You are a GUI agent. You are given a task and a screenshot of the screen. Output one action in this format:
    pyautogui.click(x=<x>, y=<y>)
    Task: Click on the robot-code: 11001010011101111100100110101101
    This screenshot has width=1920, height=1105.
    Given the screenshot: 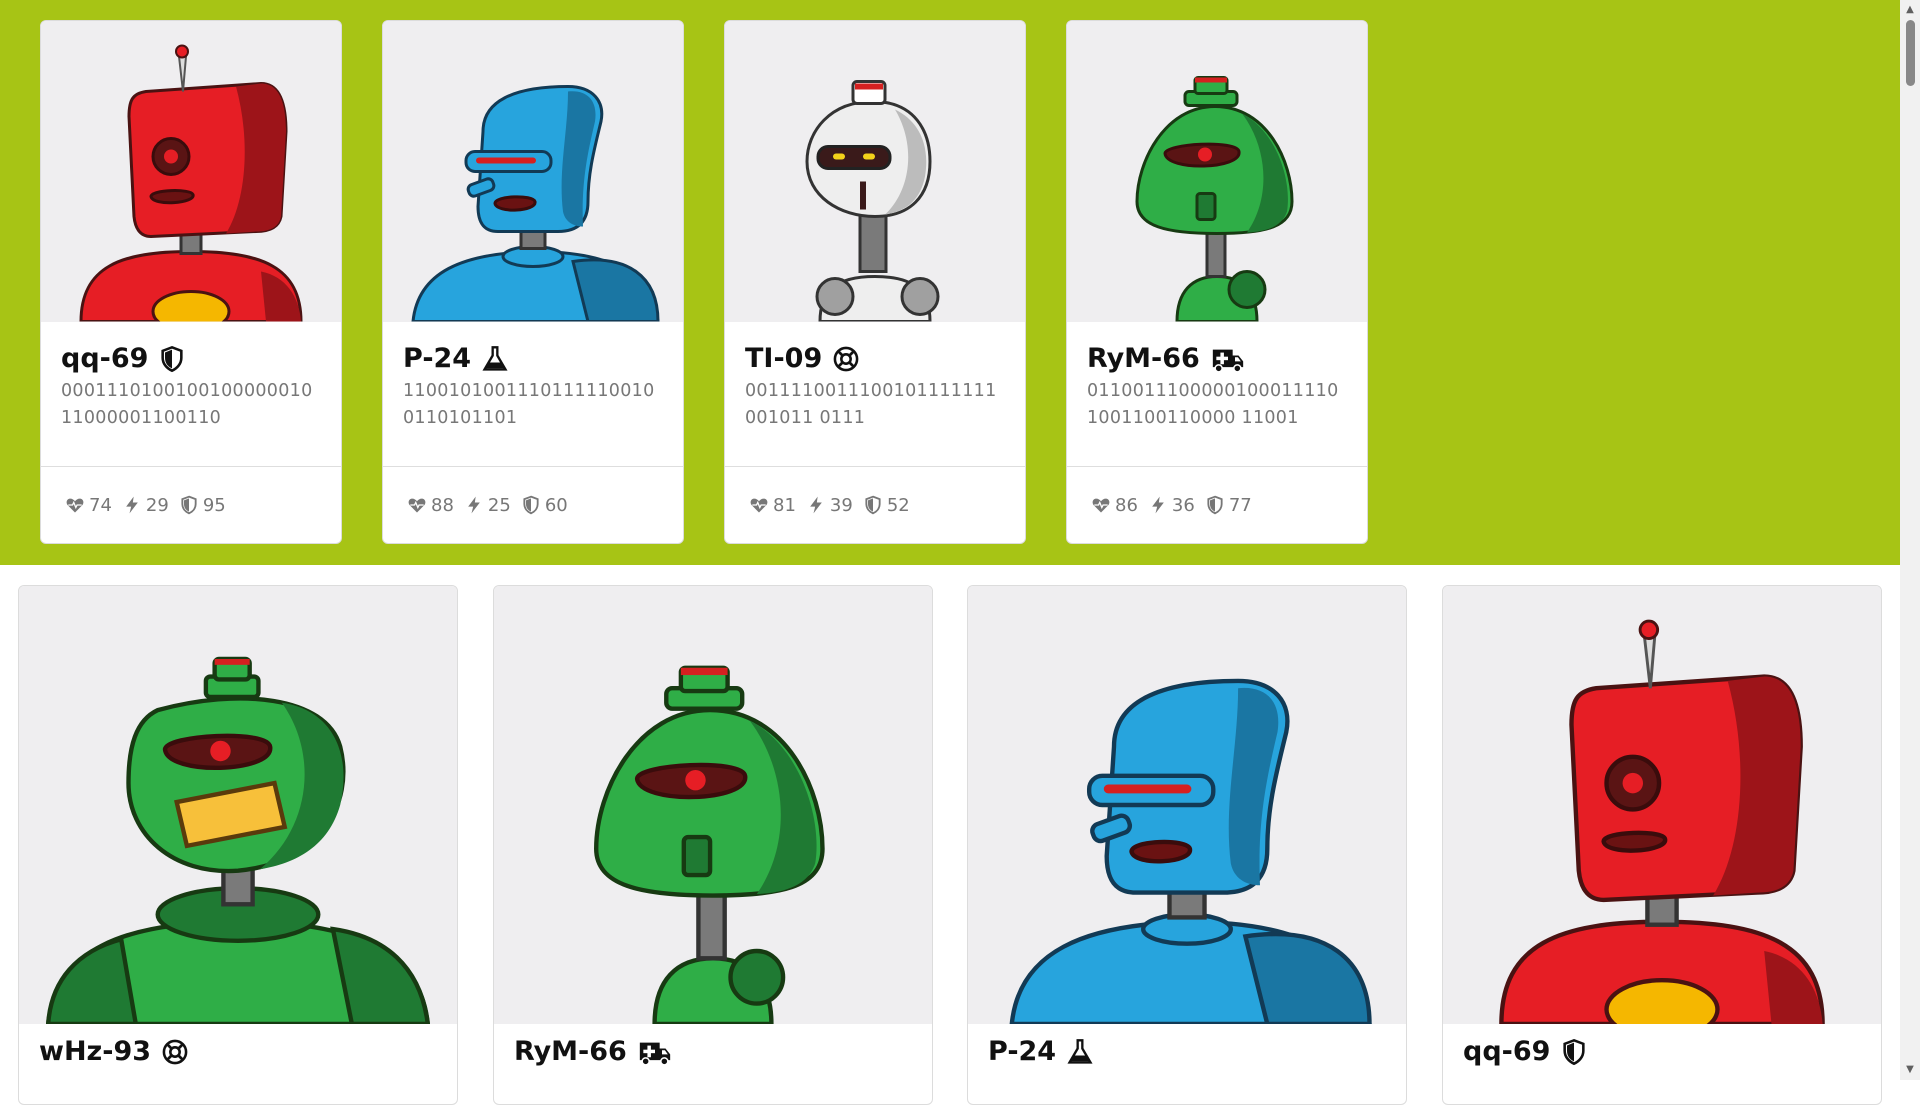 What is the action you would take?
    pyautogui.click(x=529, y=404)
    